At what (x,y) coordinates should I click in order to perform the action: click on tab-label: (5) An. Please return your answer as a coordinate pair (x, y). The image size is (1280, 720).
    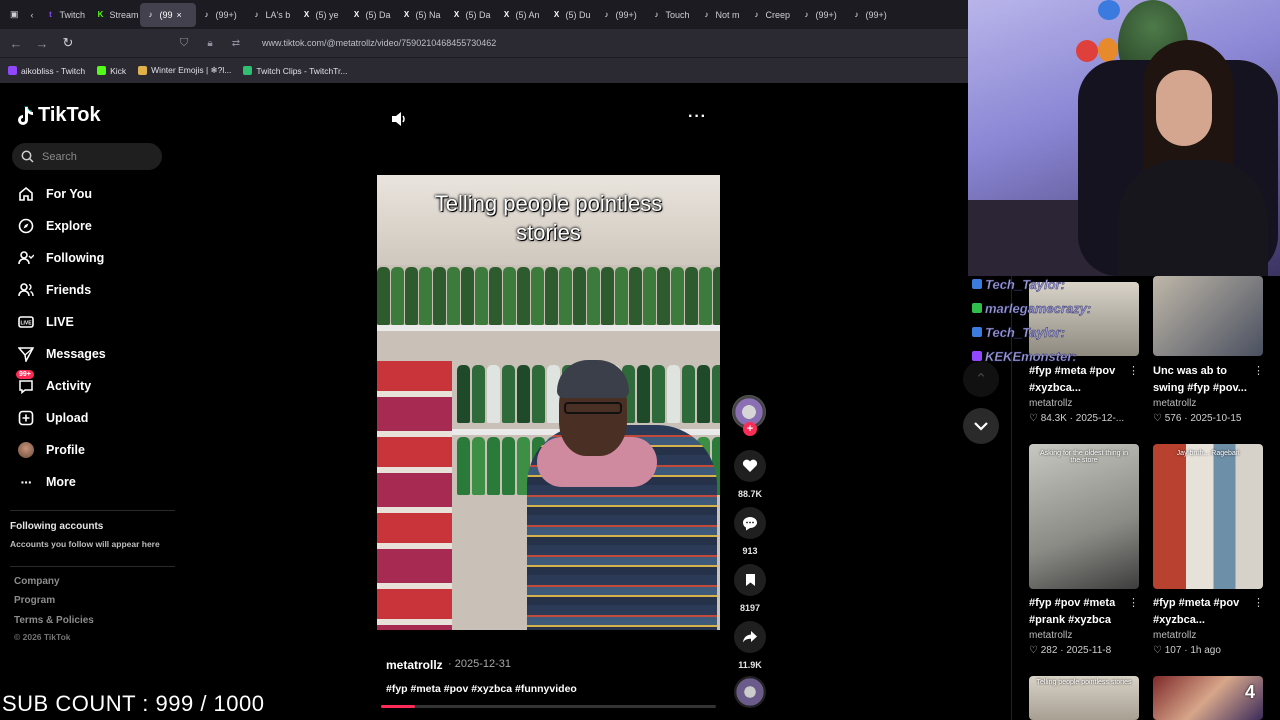
    Looking at the image, I should click on (527, 14).